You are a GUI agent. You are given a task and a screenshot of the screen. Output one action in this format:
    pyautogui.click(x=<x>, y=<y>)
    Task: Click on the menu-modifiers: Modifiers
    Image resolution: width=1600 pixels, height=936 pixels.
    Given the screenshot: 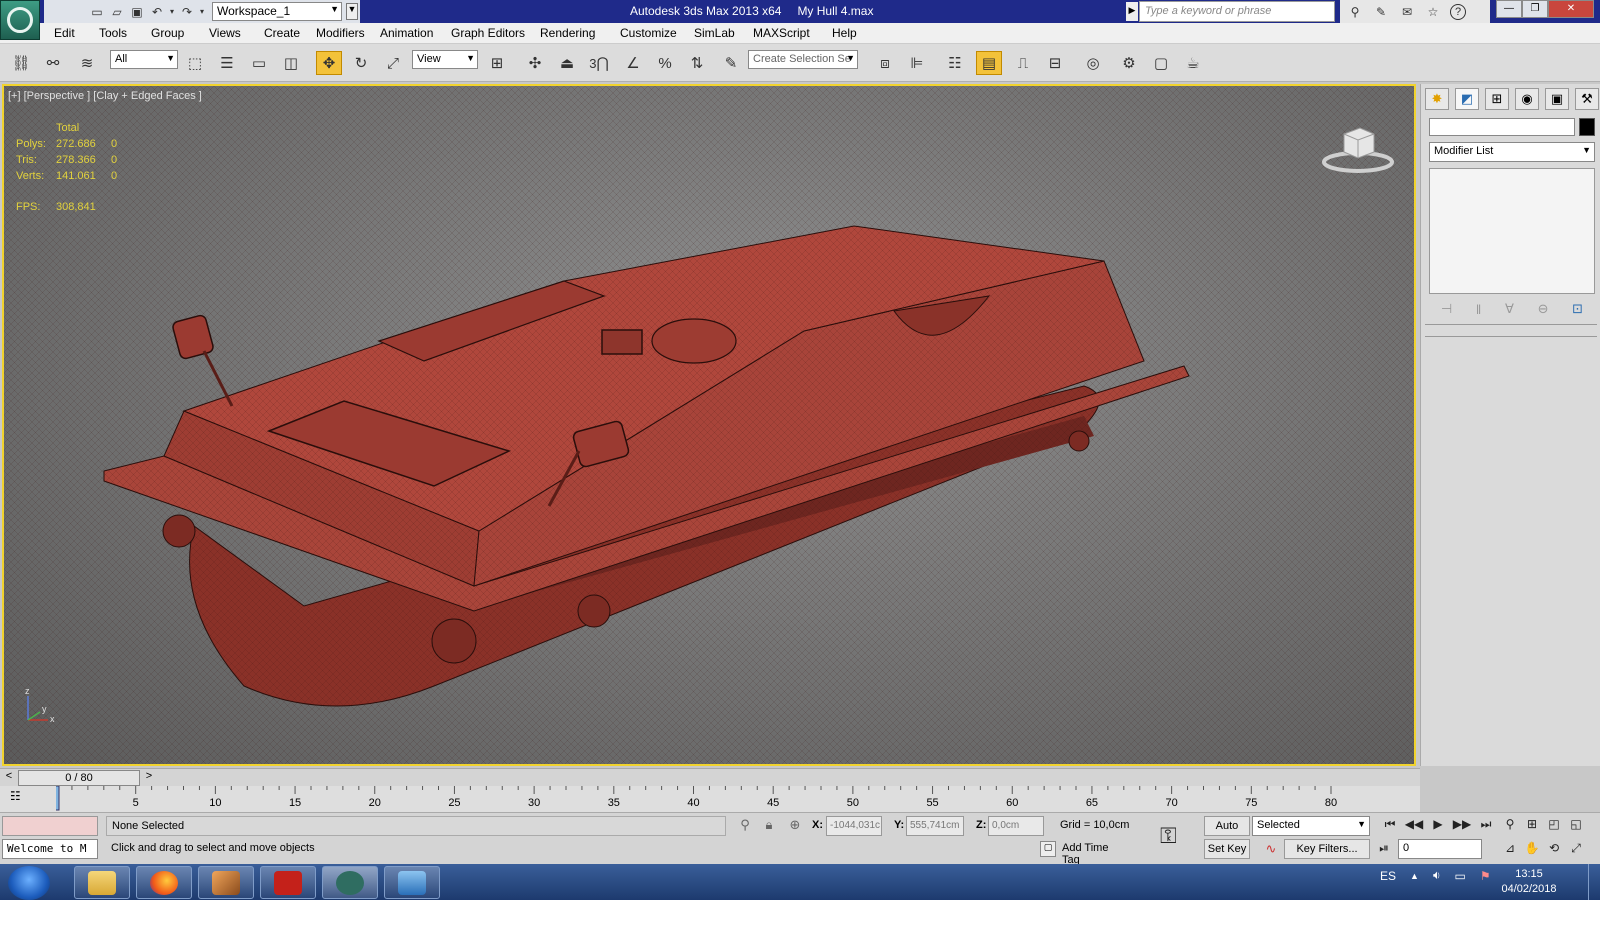 What is the action you would take?
    pyautogui.click(x=340, y=33)
    